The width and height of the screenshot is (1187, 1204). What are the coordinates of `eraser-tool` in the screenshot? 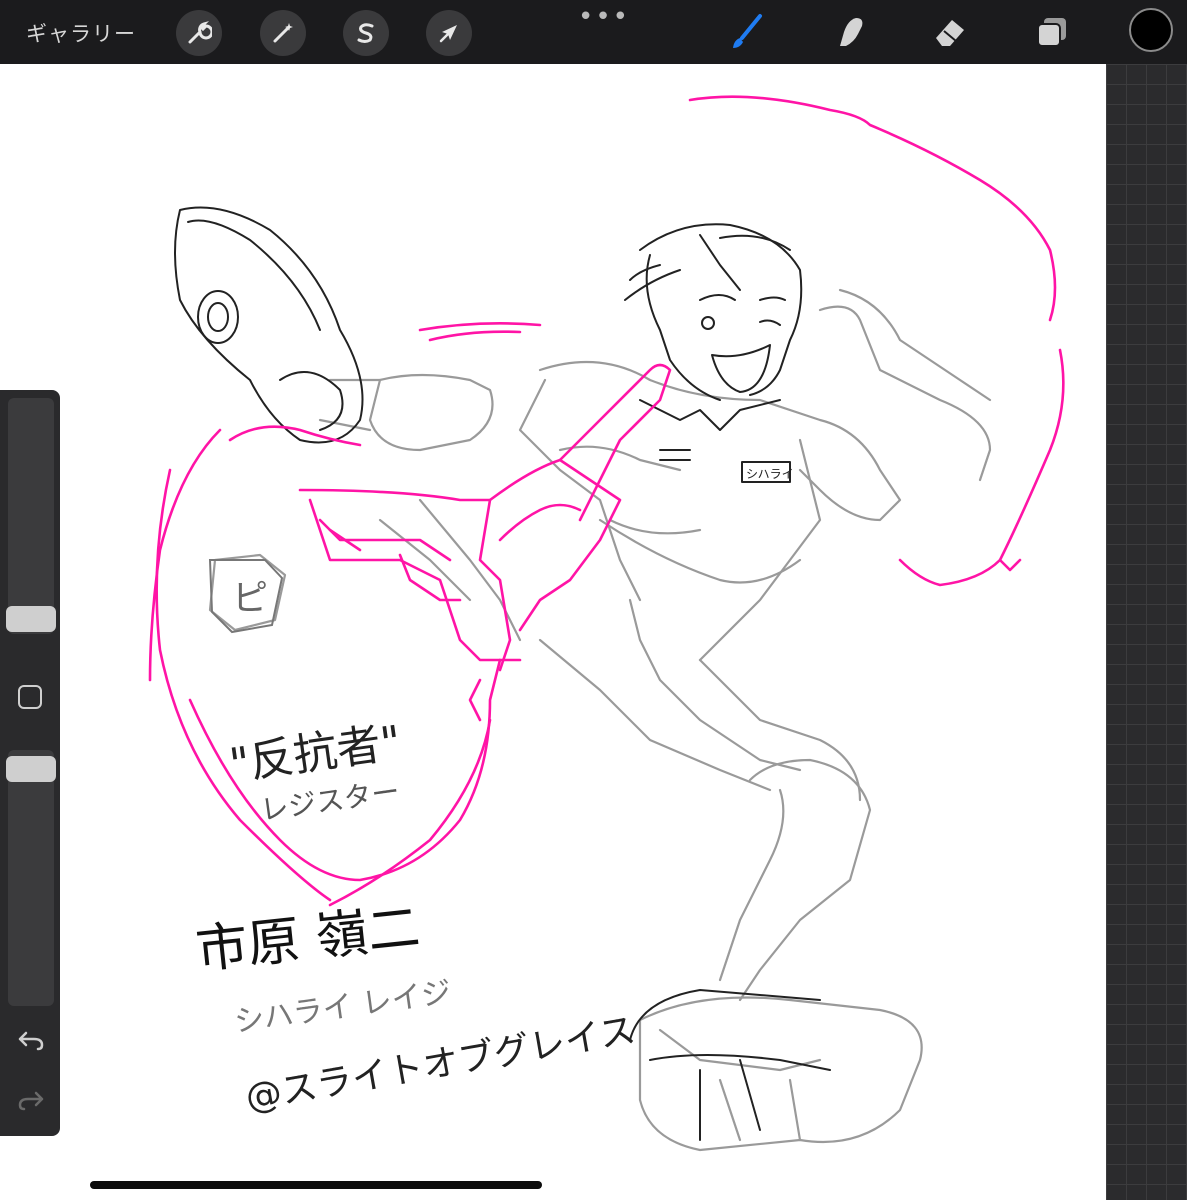 It's located at (950, 32).